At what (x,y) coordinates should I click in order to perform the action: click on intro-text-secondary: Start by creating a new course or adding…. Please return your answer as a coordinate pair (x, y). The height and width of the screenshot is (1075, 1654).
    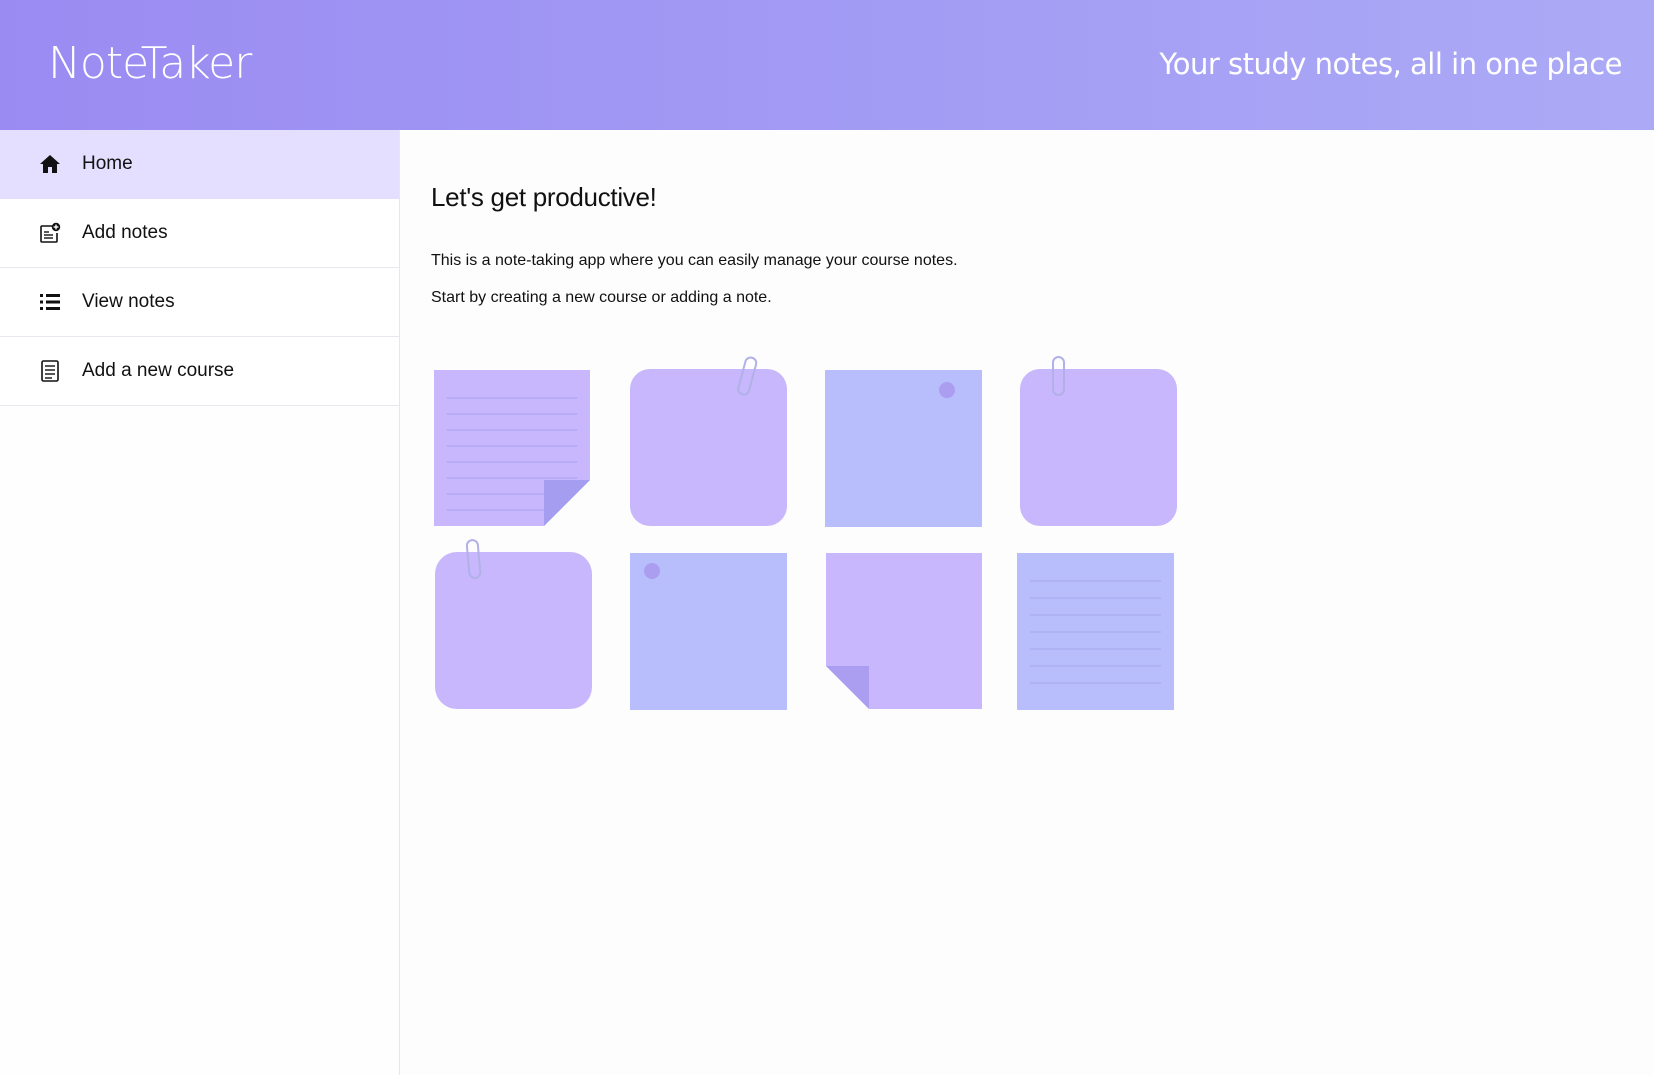
    Looking at the image, I should click on (601, 297).